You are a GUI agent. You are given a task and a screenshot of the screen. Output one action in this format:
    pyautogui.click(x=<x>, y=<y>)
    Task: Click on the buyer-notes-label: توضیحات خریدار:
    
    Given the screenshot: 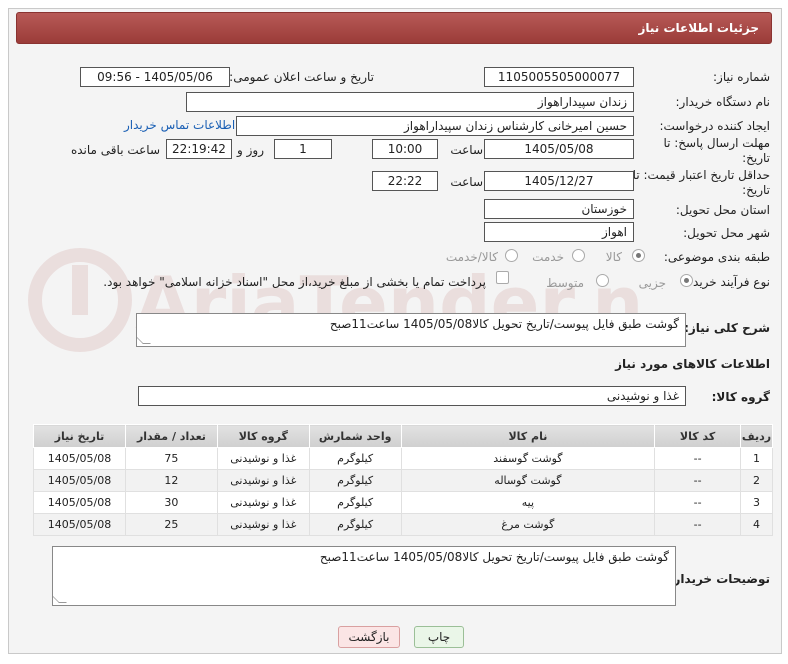 What is the action you would take?
    pyautogui.click(x=719, y=579)
    